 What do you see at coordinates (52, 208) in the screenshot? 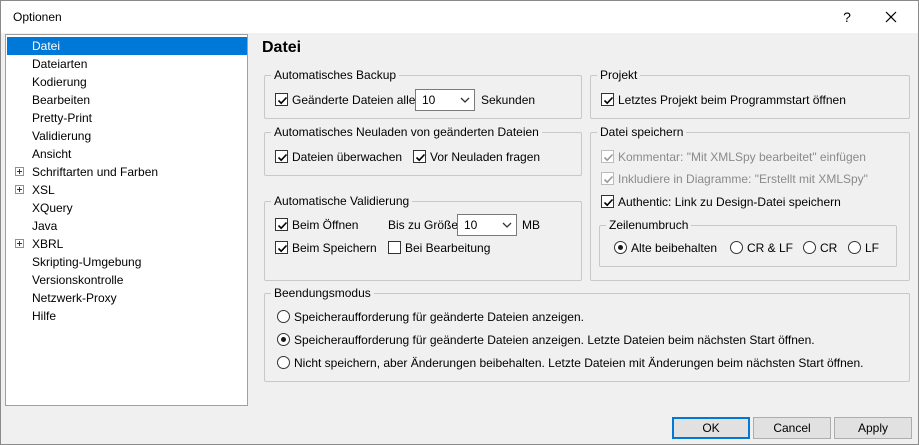
I see `sidebar-item-label: XQuery` at bounding box center [52, 208].